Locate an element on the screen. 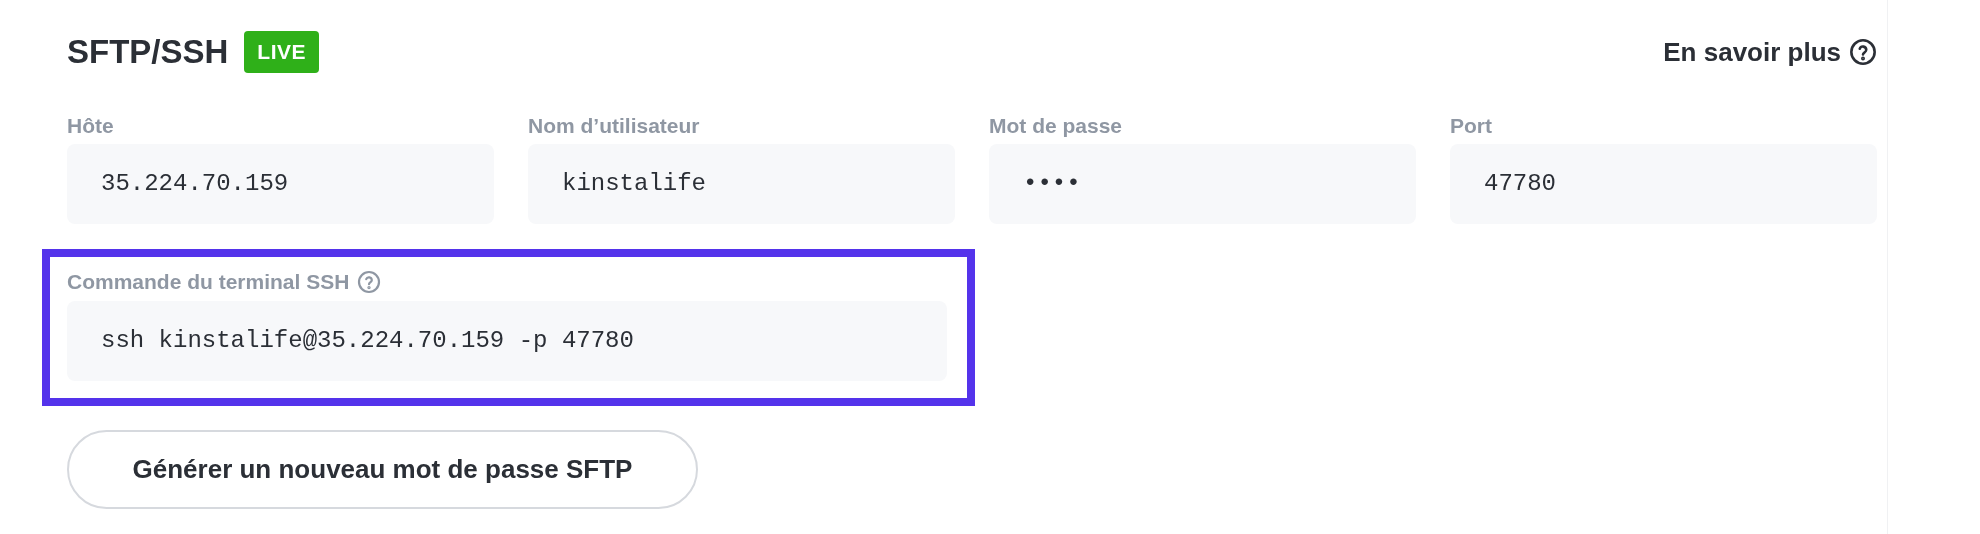 This screenshot has width=1980, height=534. field-label: Hôte is located at coordinates (91, 126).